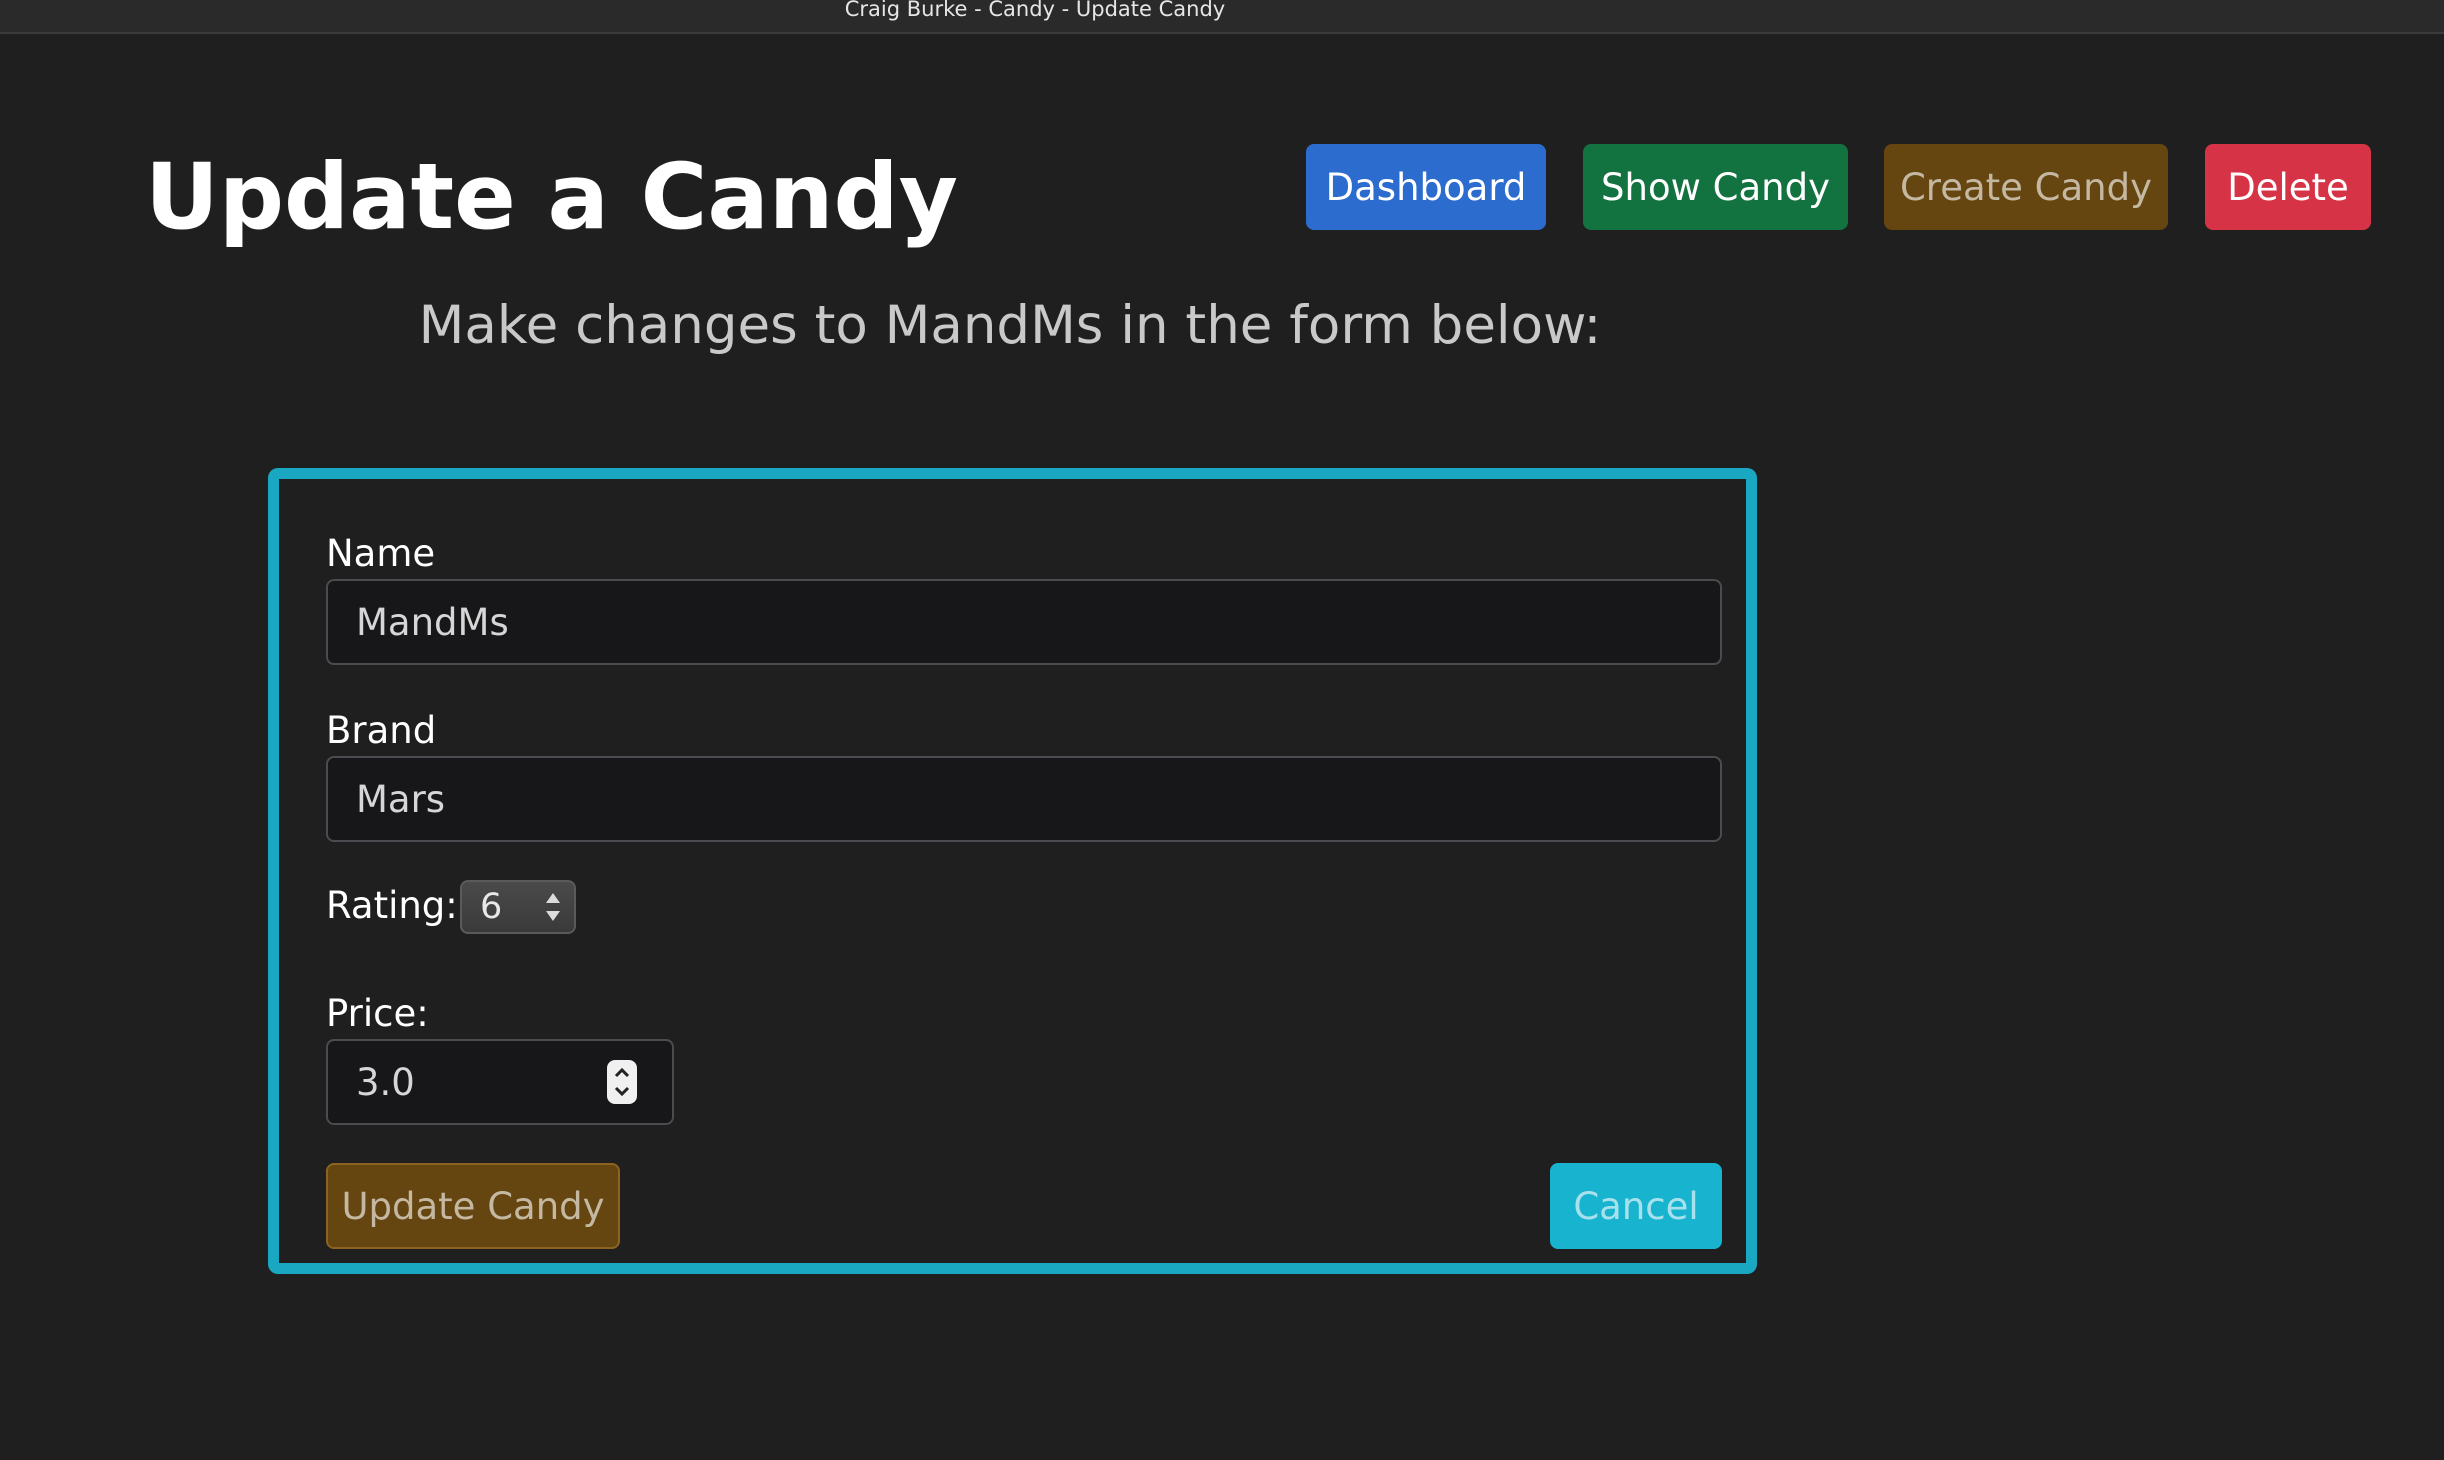  I want to click on name-input: MandMs, so click(1024, 622).